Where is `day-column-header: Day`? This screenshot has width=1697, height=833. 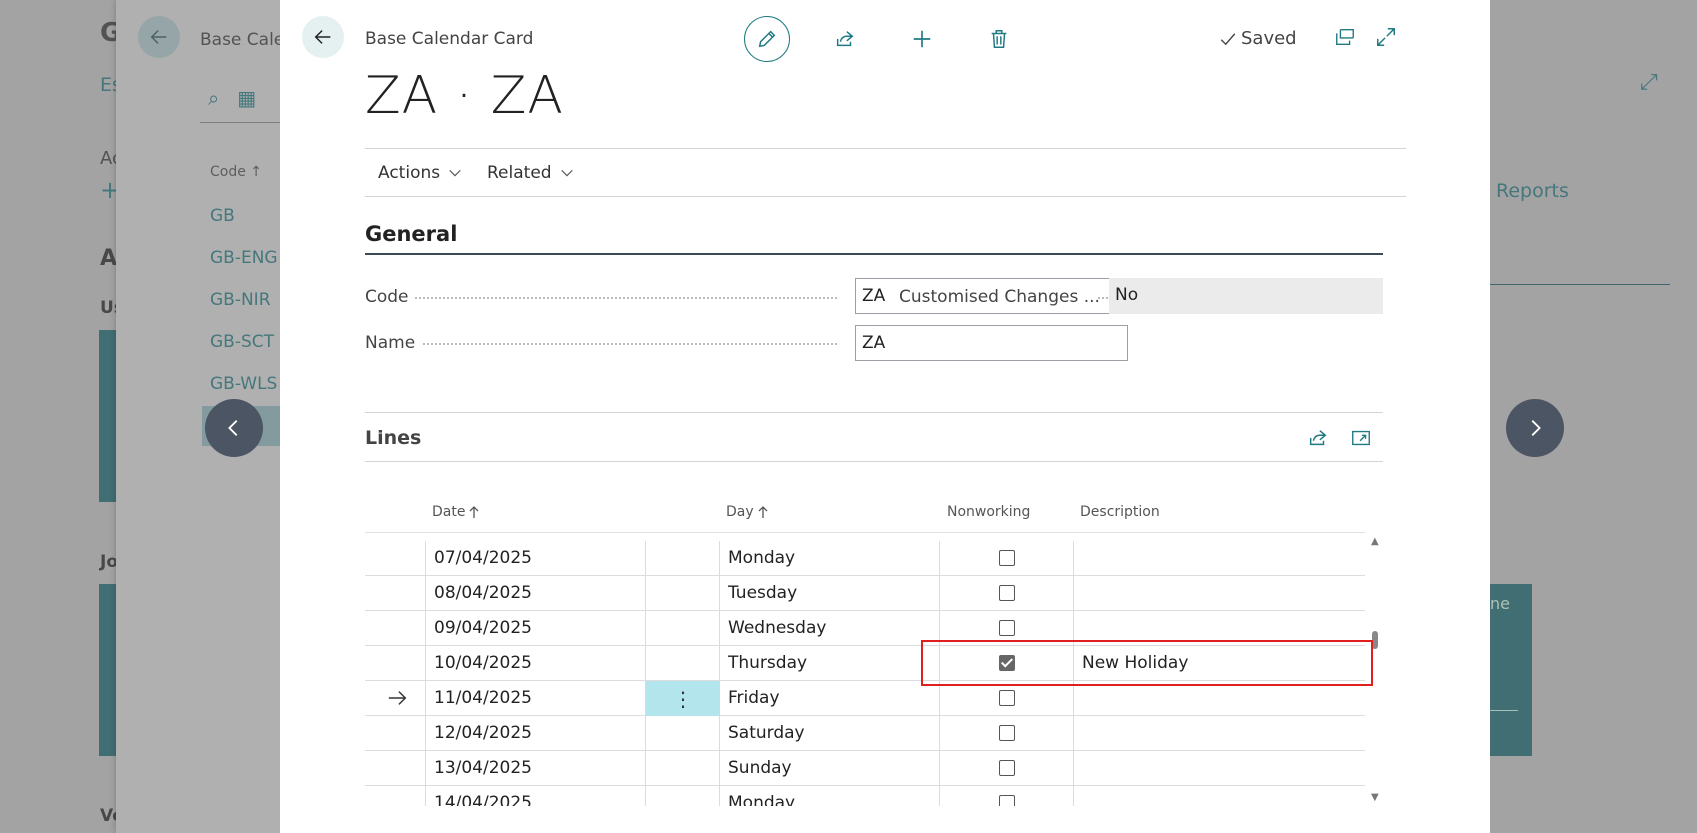
day-column-header: Day is located at coordinates (747, 512).